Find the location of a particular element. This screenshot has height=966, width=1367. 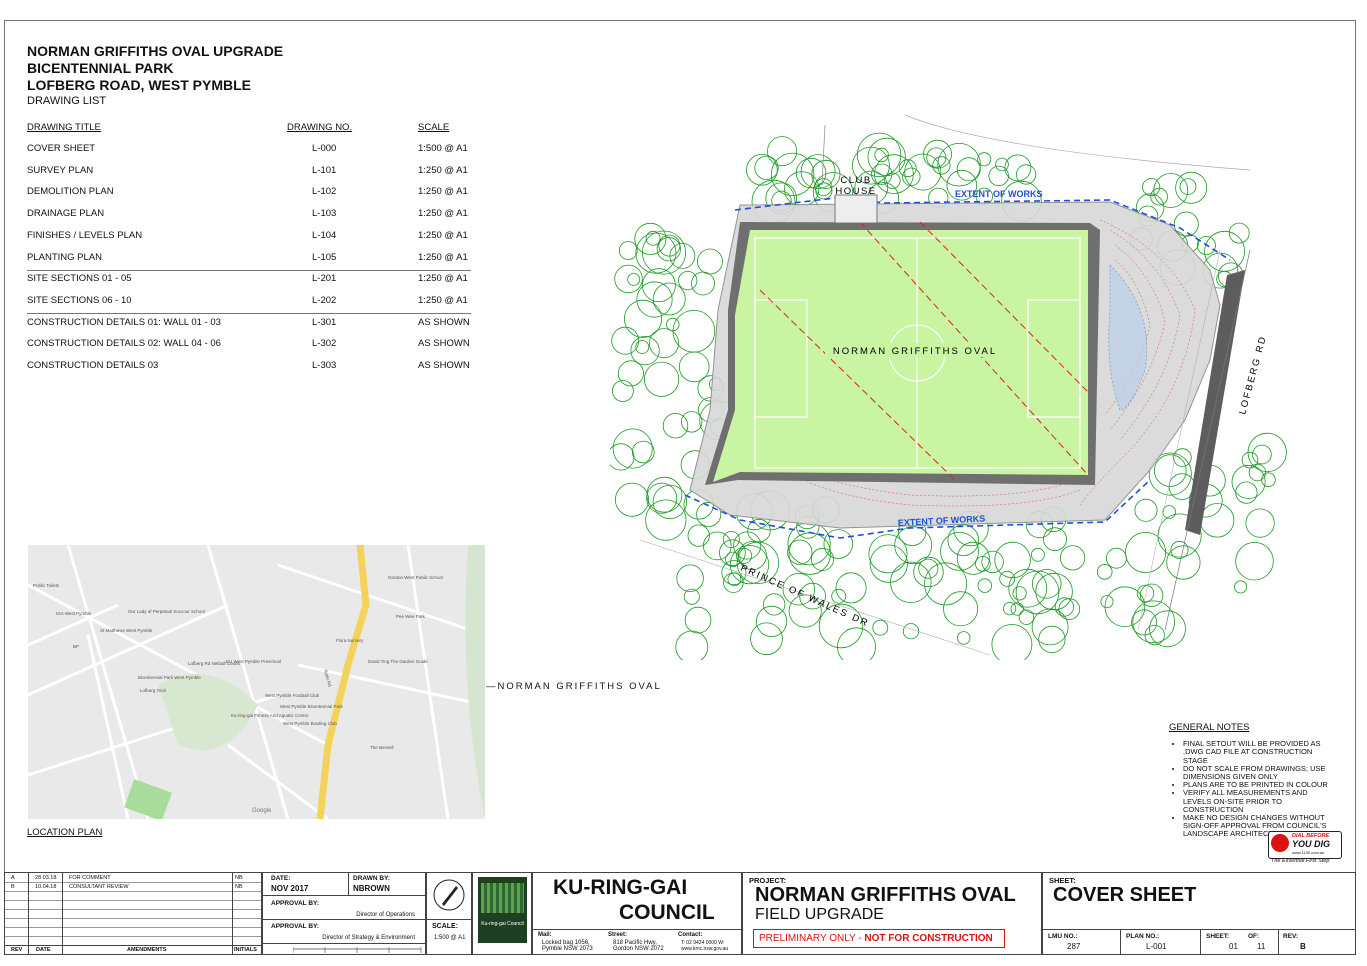

header-line-4: DRAWING LIST is located at coordinates (67, 101).